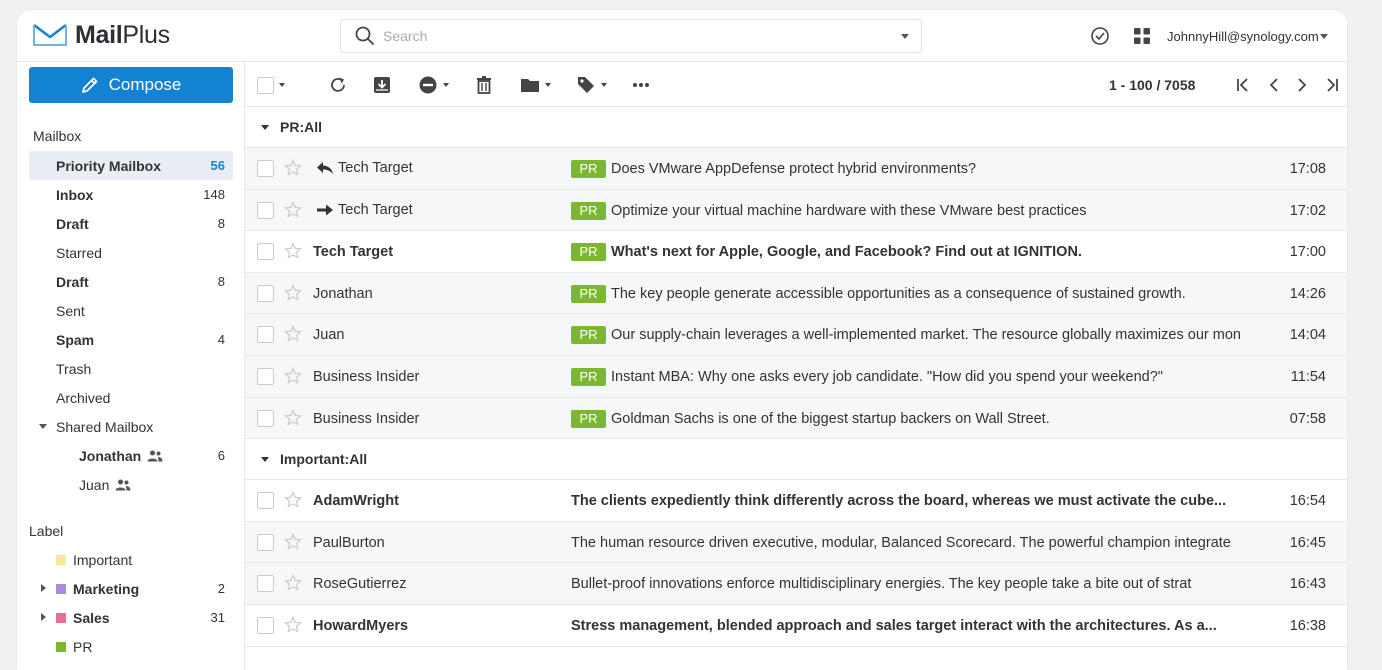 Image resolution: width=1382 pixels, height=670 pixels. What do you see at coordinates (360, 584) in the screenshot?
I see `message-sender: RoseGutierrez` at bounding box center [360, 584].